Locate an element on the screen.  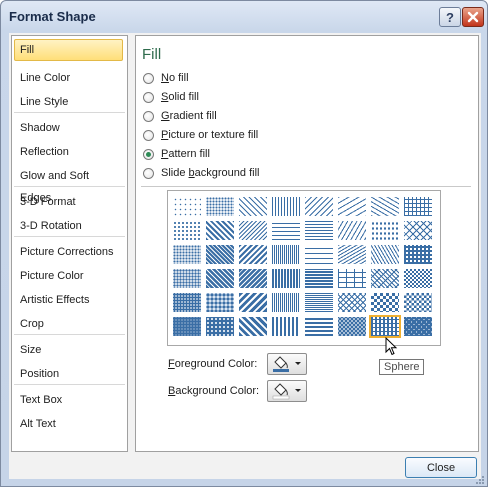
paint-bucket-icon is located at coordinates (287, 364).